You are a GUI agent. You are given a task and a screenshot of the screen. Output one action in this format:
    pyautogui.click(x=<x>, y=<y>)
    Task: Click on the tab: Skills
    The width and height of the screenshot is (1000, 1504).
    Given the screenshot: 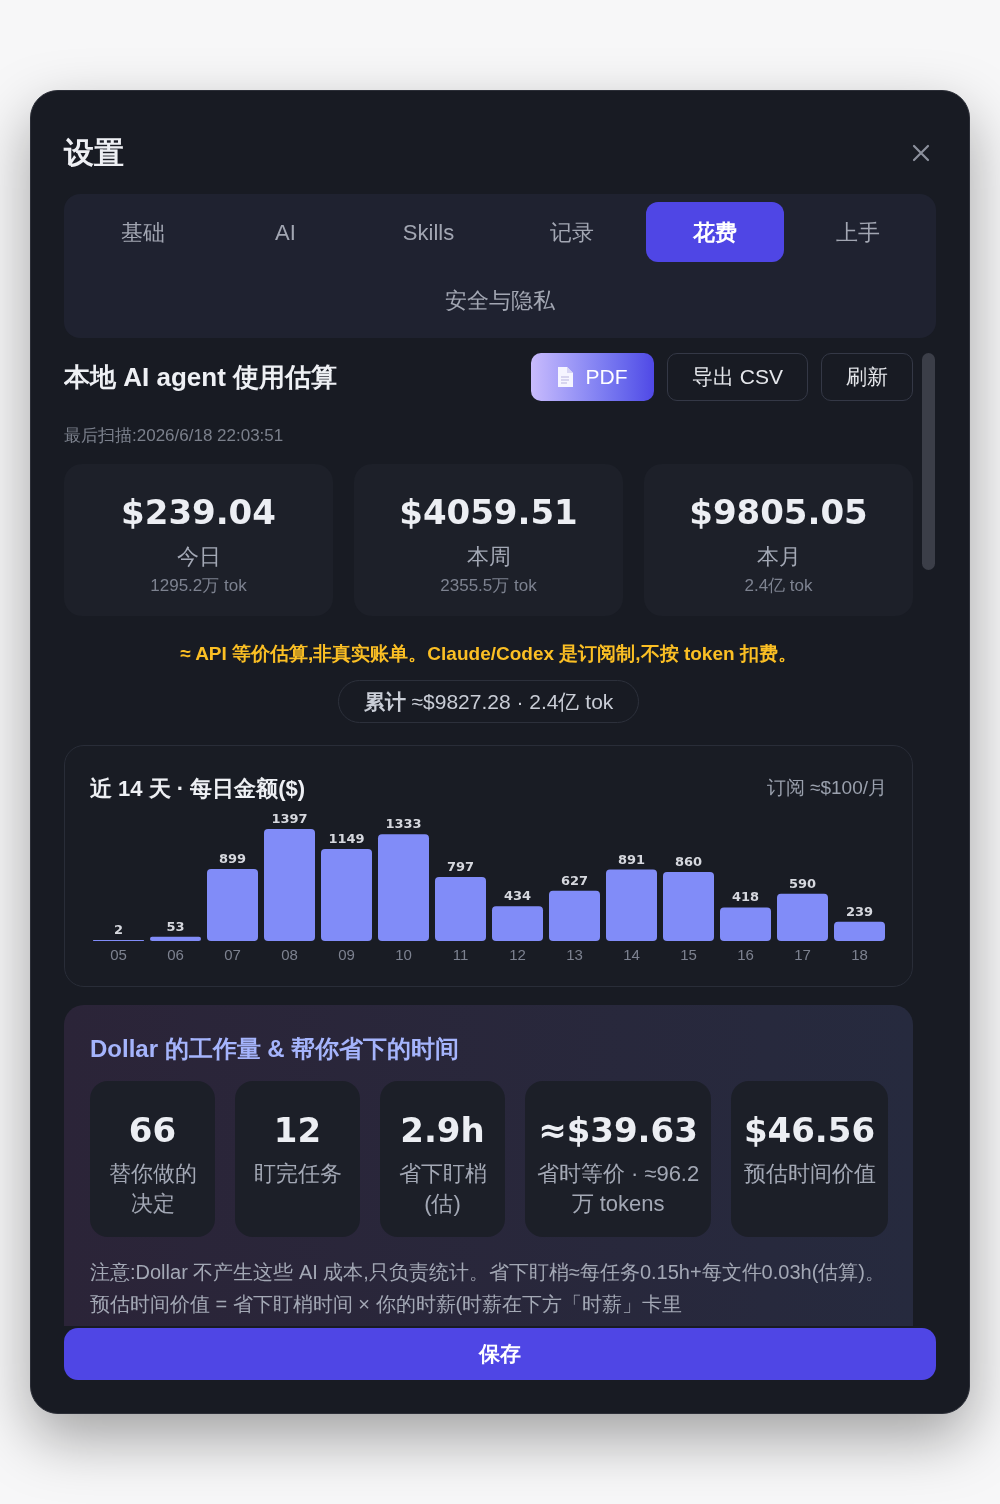 What is the action you would take?
    pyautogui.click(x=428, y=232)
    